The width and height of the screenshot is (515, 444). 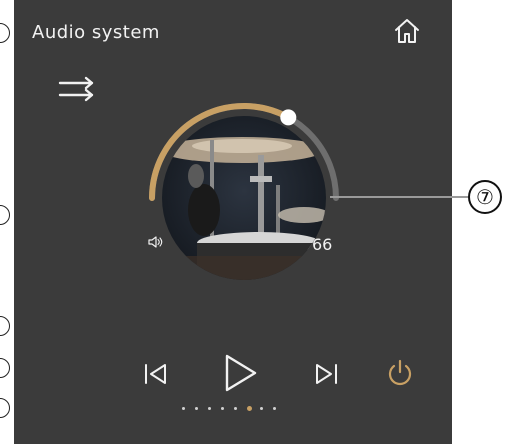 I want to click on speaker-icon, so click(x=155, y=242).